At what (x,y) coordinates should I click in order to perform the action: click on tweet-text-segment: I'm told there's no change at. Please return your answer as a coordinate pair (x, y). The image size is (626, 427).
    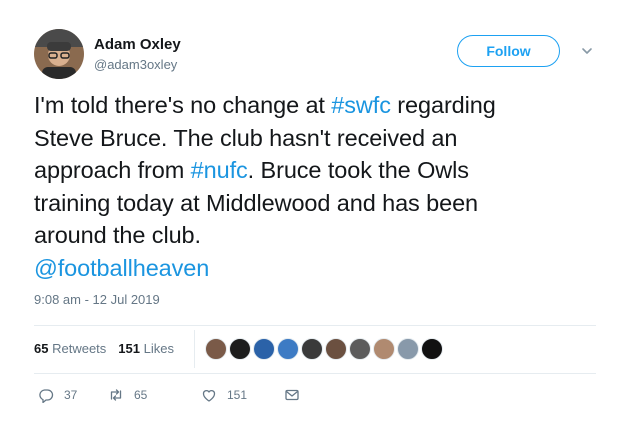
    Looking at the image, I should click on (183, 105).